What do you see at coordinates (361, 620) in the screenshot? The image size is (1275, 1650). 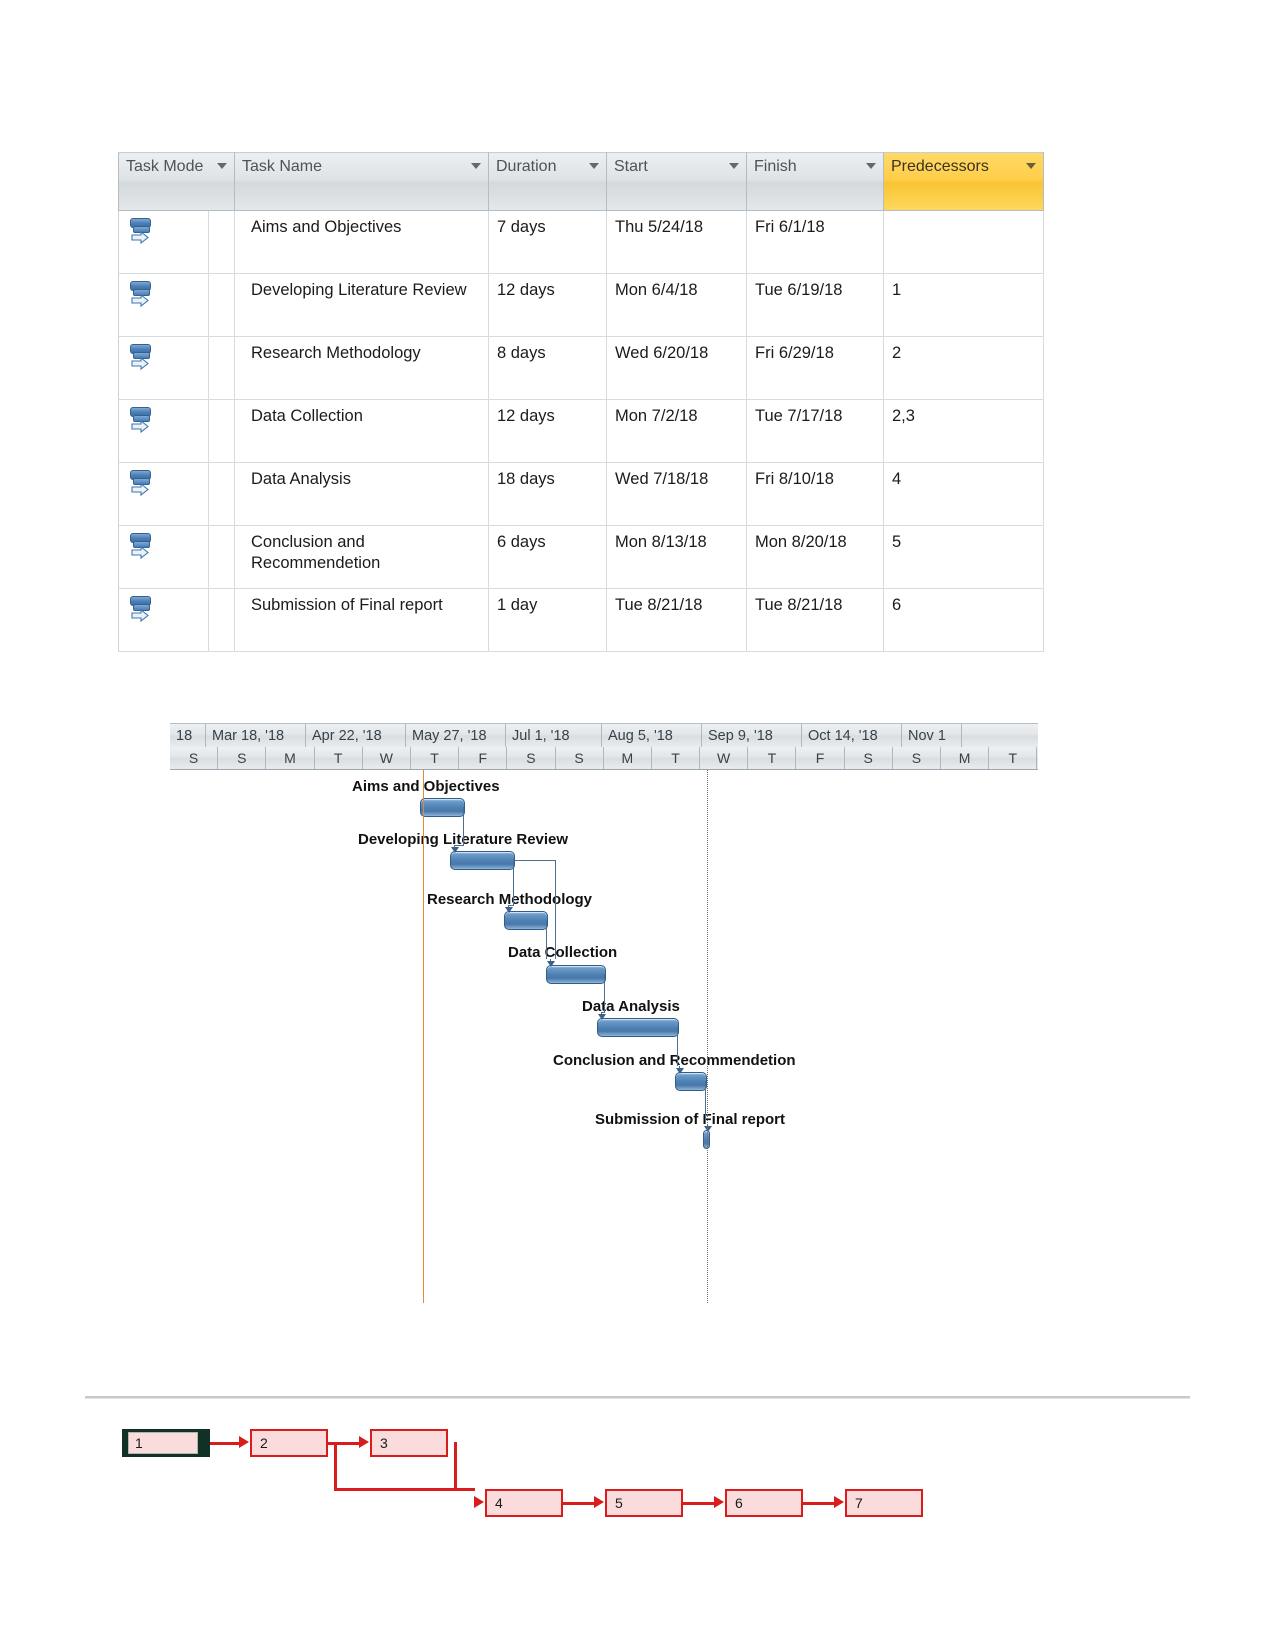 I see `cell-task-name: Submission of Final report` at bounding box center [361, 620].